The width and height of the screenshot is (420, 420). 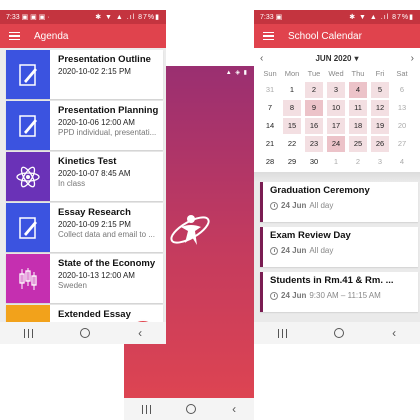 I want to click on page-title: School Calendar, so click(x=325, y=36).